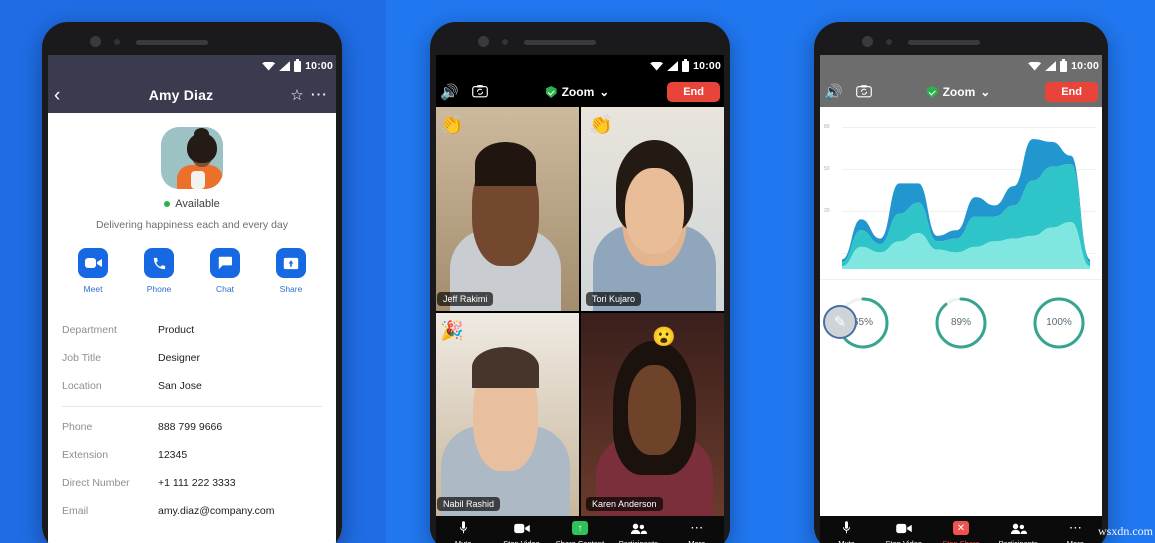 Image resolution: width=1155 pixels, height=543 pixels. I want to click on donut-gauge: 89%, so click(961, 323).